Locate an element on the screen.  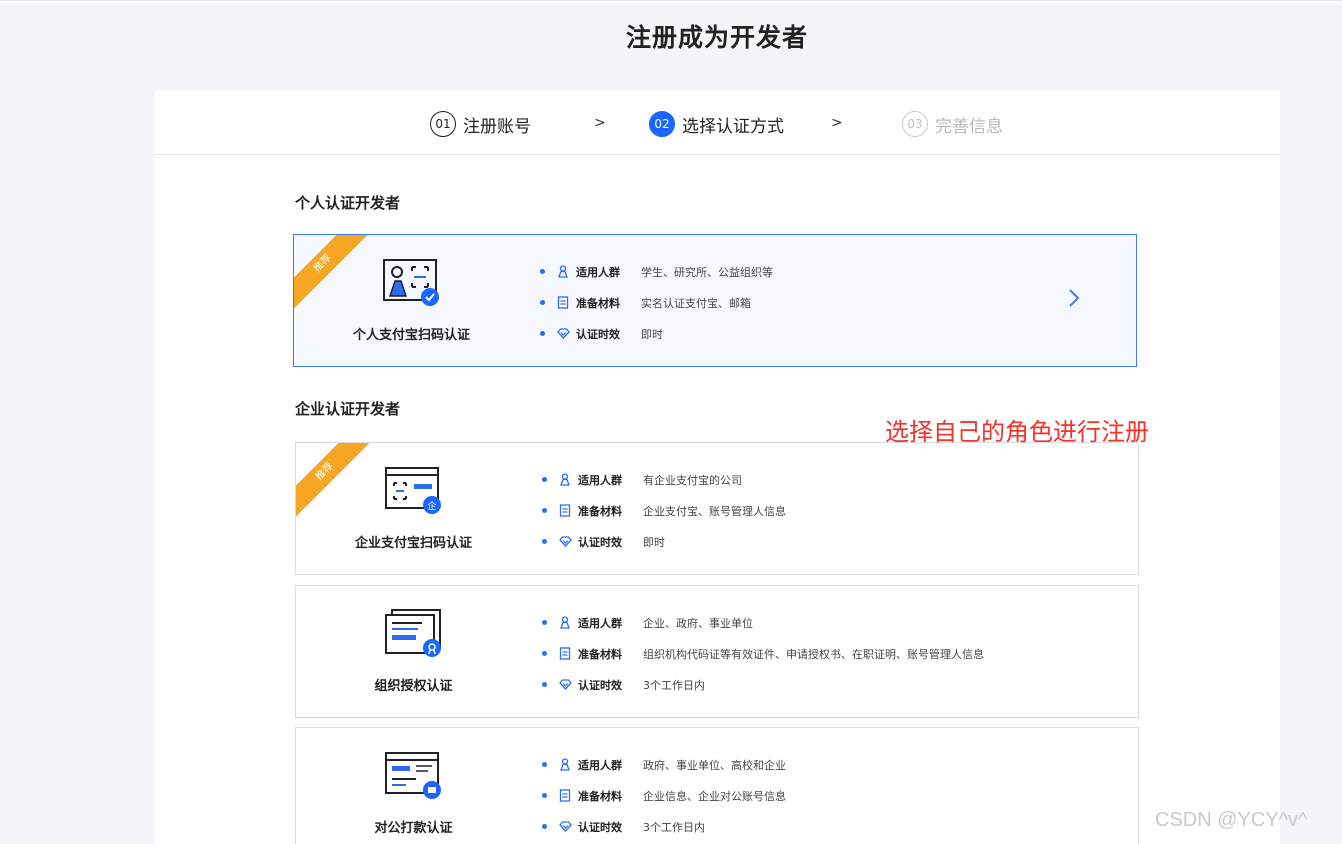
certificate-icon is located at coordinates (413, 633).